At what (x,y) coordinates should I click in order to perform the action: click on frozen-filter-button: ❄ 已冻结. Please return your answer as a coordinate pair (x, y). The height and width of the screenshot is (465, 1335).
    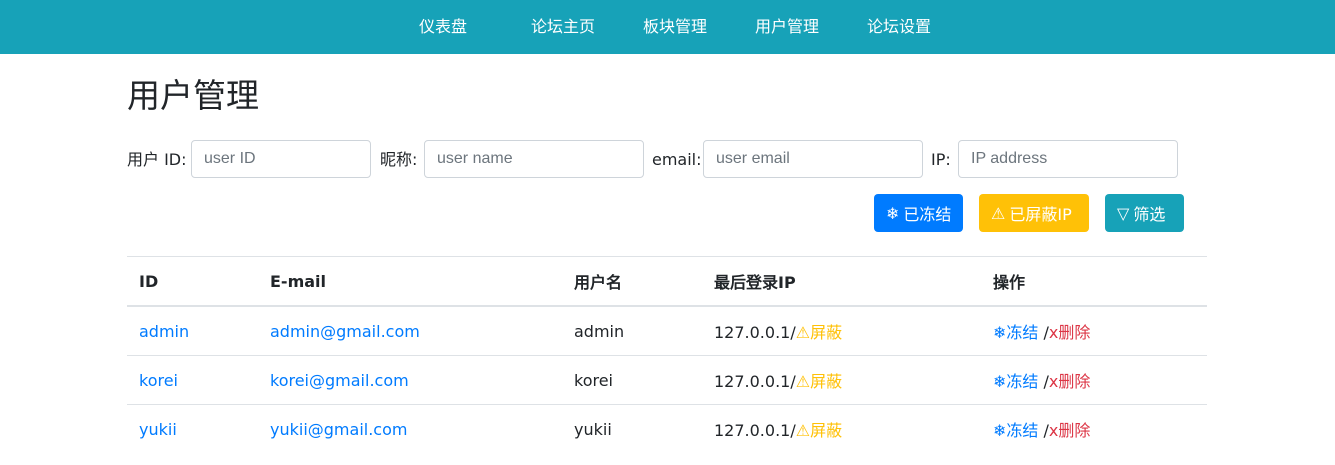
    Looking at the image, I should click on (918, 213).